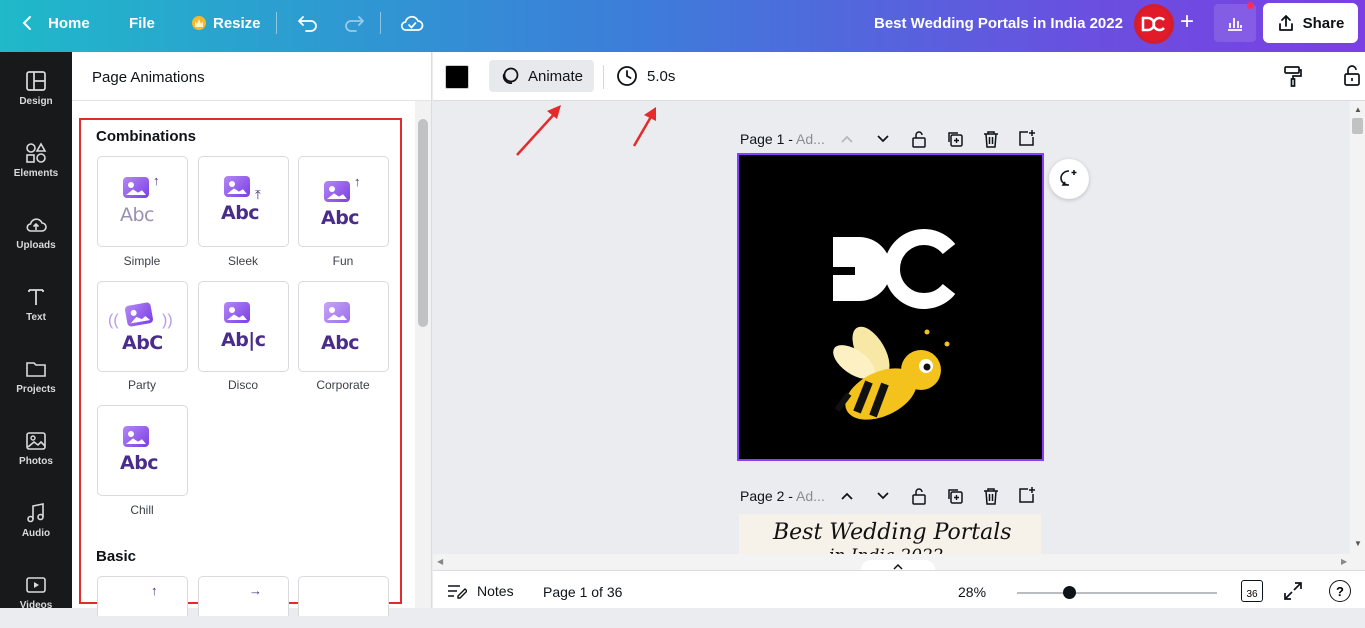  I want to click on animation-label: Chill, so click(142, 510).